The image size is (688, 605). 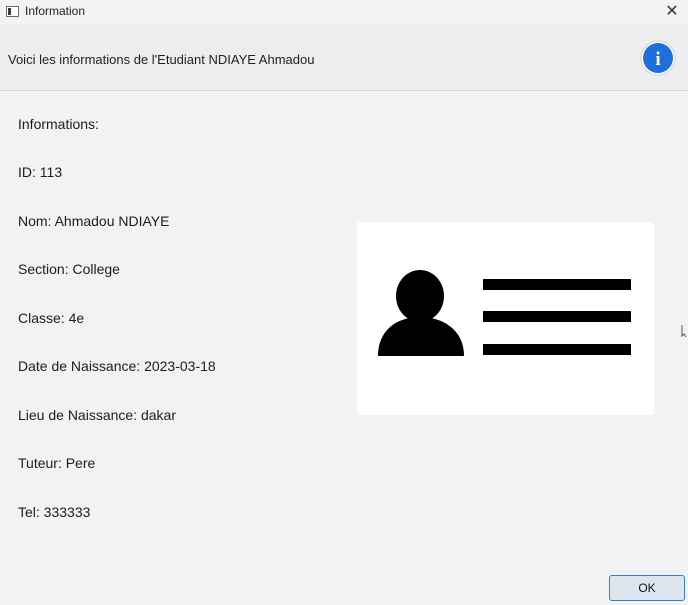 I want to click on mouse-cursor-icon, so click(x=684, y=331).